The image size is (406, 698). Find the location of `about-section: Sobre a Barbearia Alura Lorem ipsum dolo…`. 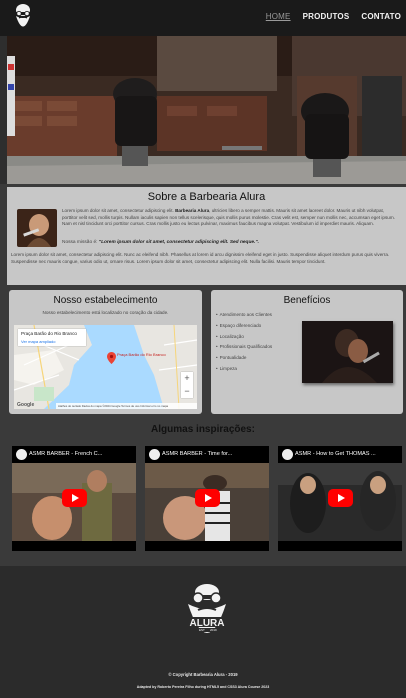

about-section: Sobre a Barbearia Alura Lorem ipsum dolo… is located at coordinates (206, 236).